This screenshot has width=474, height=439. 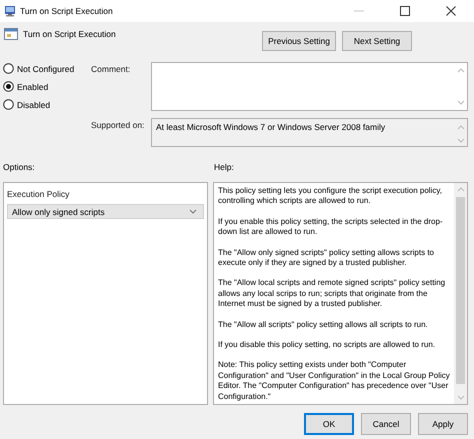 What do you see at coordinates (10, 11) in the screenshot?
I see `app-icon` at bounding box center [10, 11].